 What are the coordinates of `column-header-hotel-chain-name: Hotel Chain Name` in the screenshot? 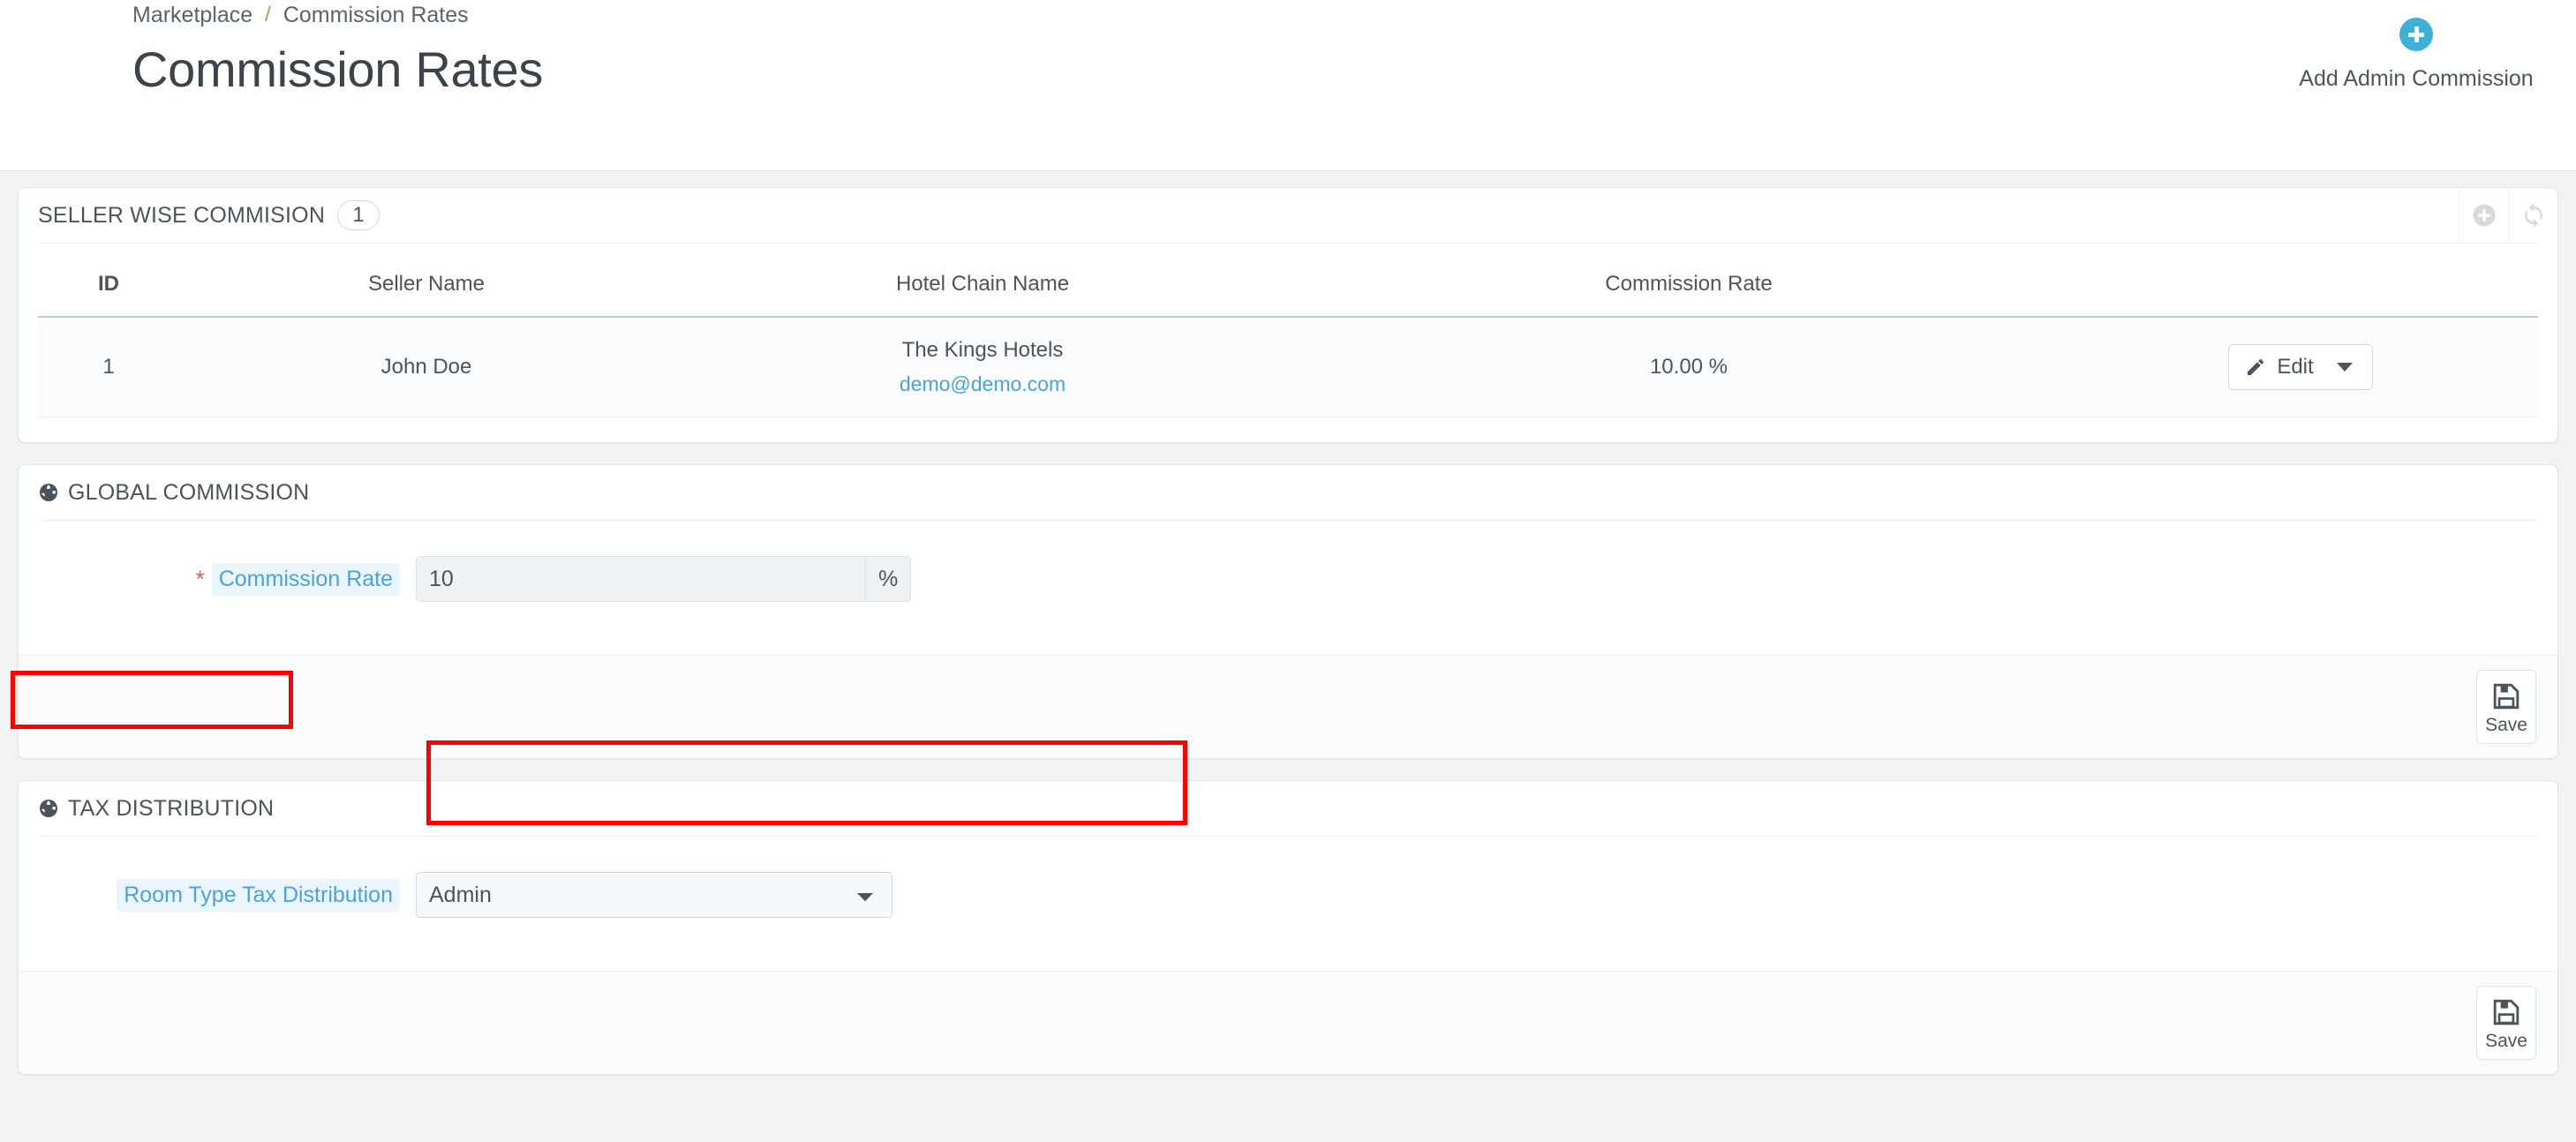 It's located at (983, 284).